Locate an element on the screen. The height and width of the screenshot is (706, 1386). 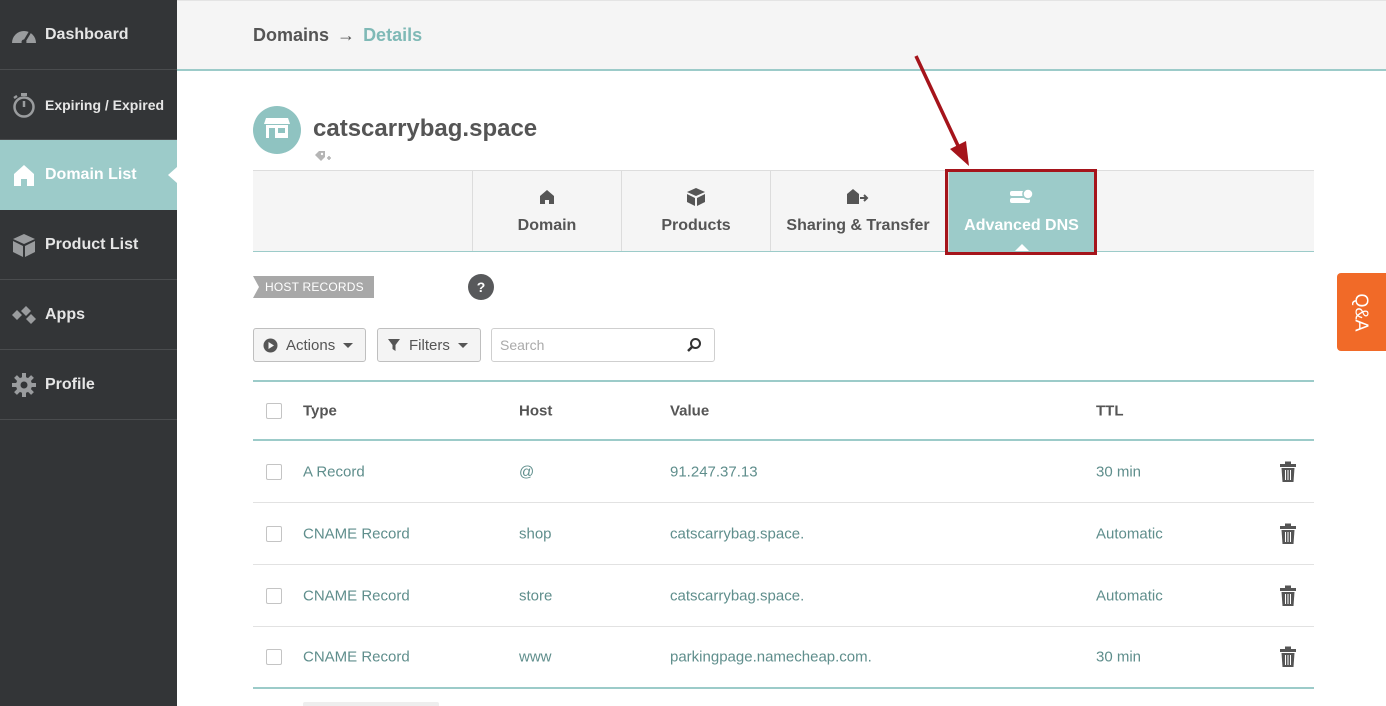
apps-icon is located at coordinates (24, 315).